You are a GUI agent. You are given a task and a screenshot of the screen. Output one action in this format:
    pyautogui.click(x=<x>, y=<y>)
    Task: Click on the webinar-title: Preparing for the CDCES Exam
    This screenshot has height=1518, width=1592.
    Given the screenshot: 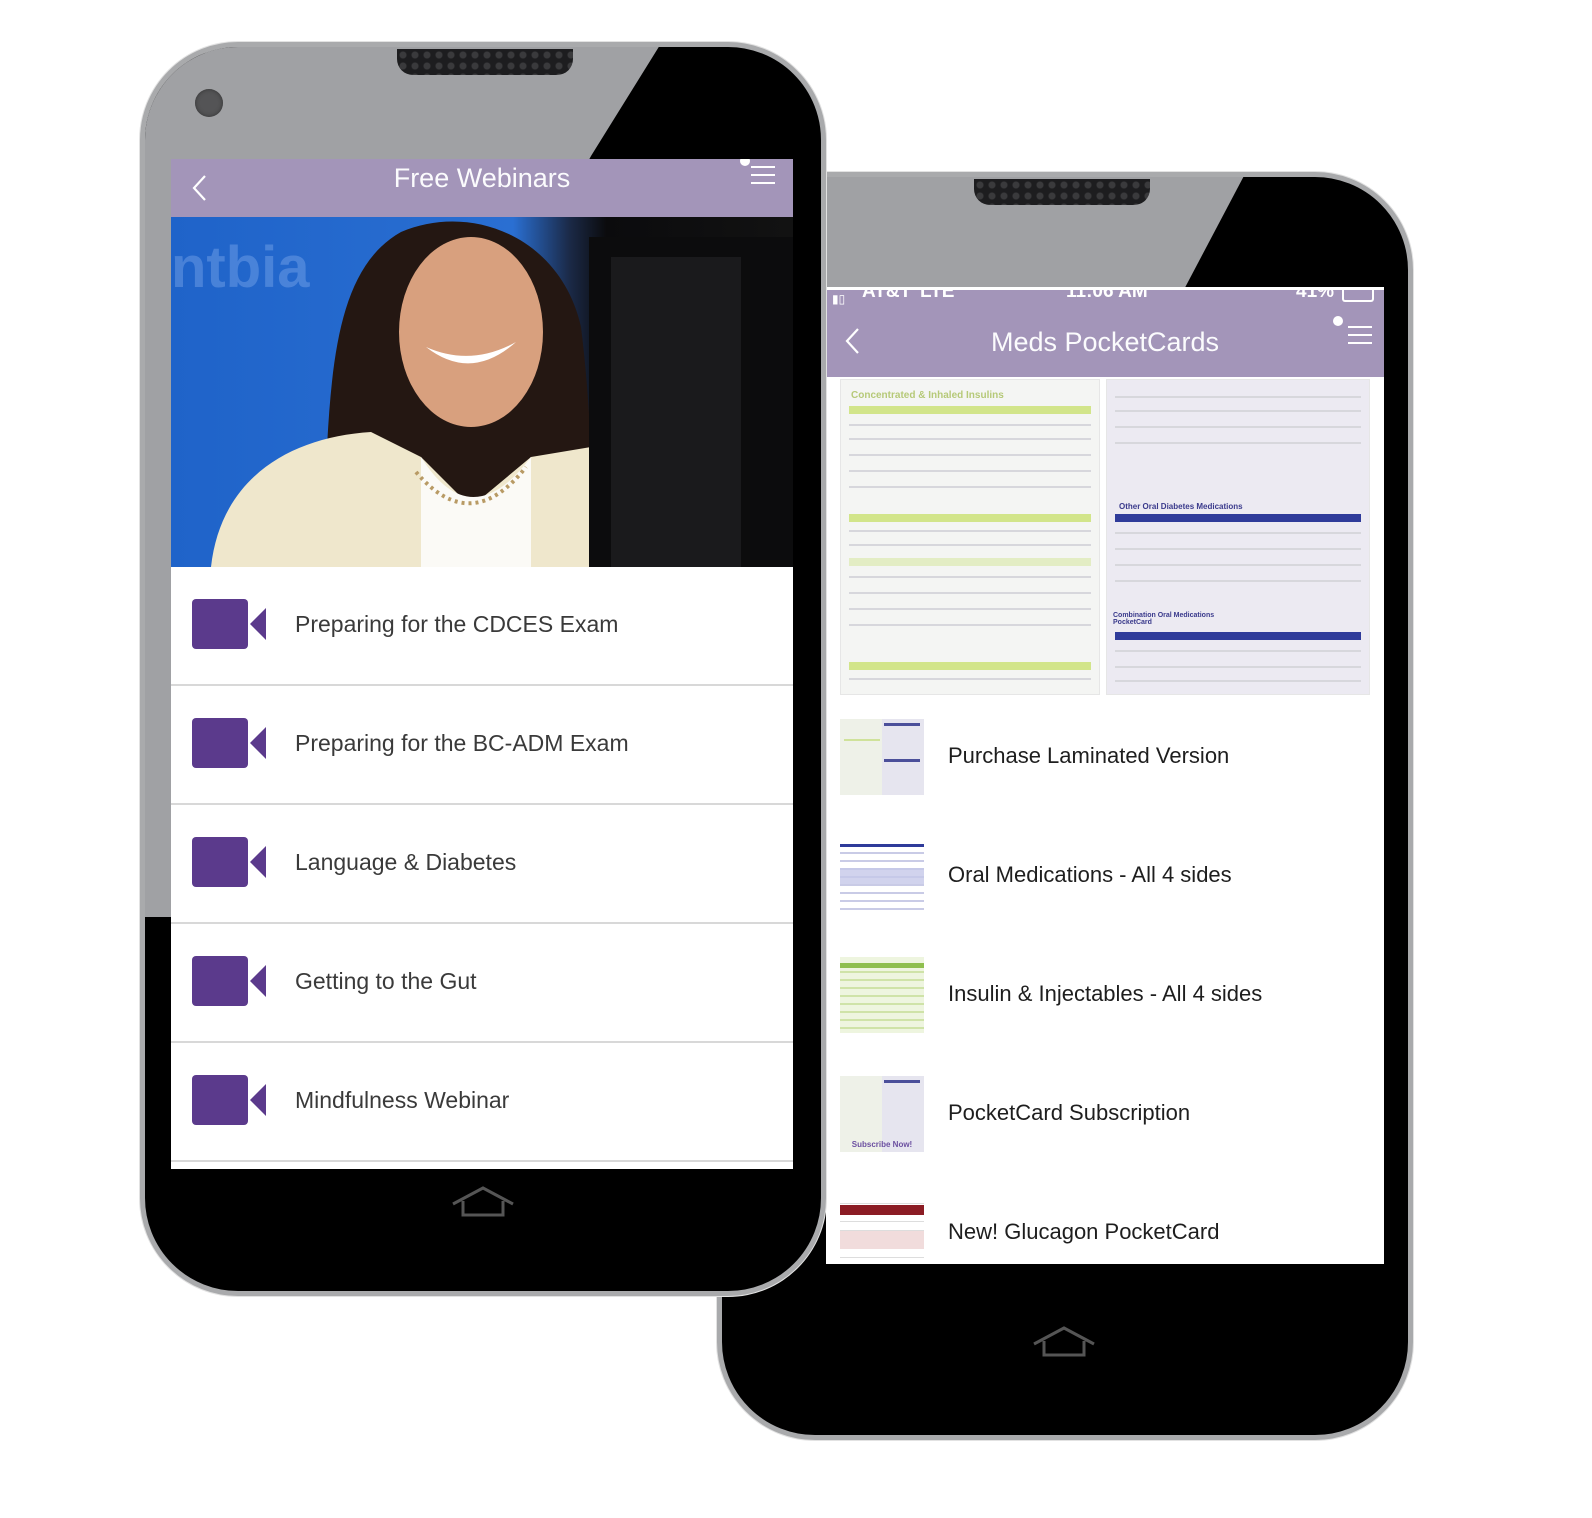 What is the action you would take?
    pyautogui.click(x=457, y=624)
    